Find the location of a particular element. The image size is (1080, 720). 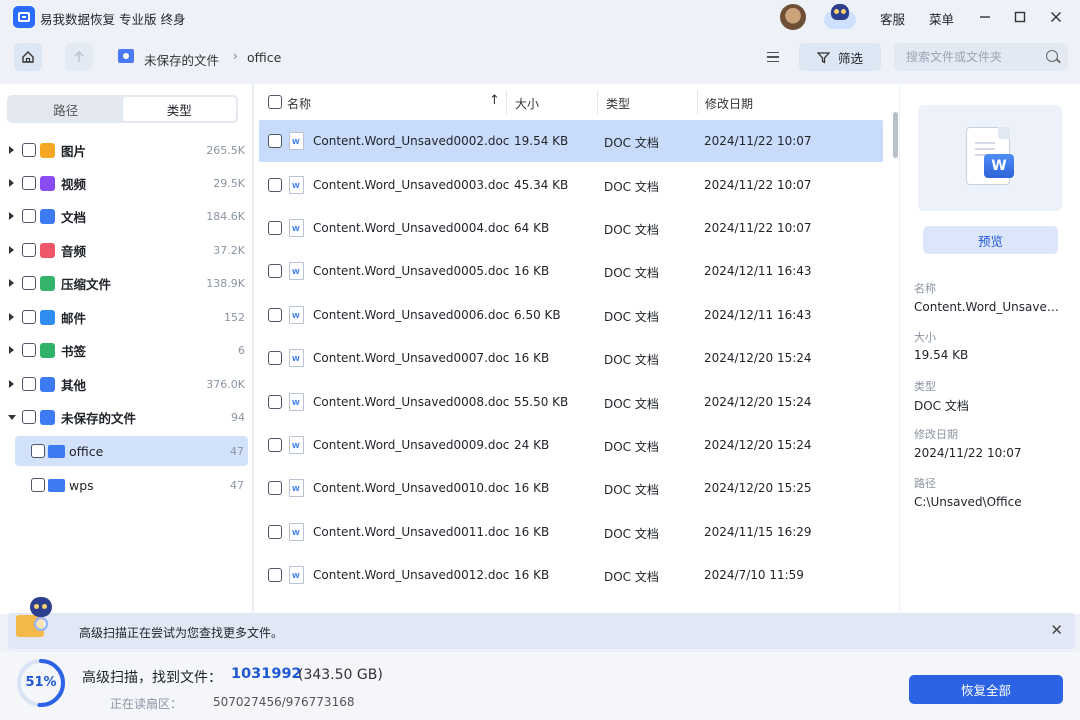

menu-link: 菜单 is located at coordinates (941, 18).